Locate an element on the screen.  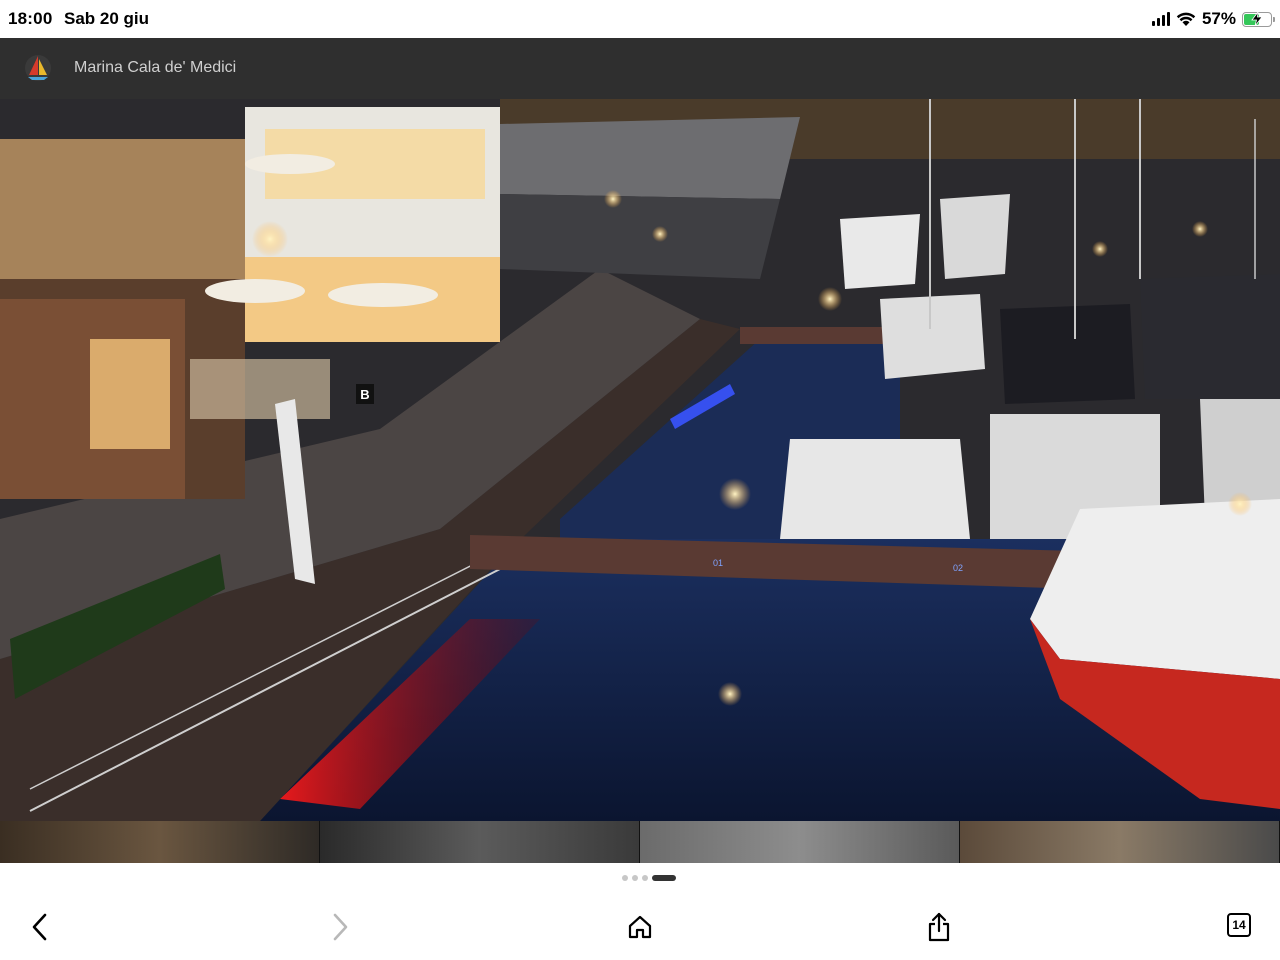
tabs-button: 14 is located at coordinates (1239, 925).